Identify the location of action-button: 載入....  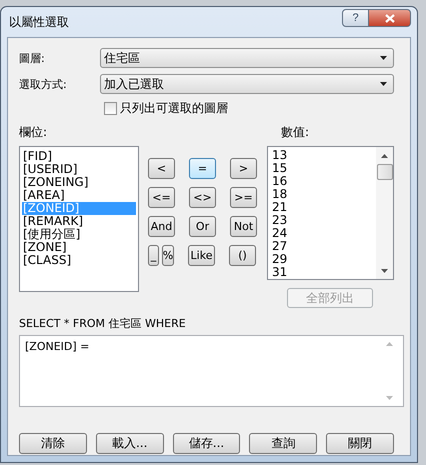
(130, 443).